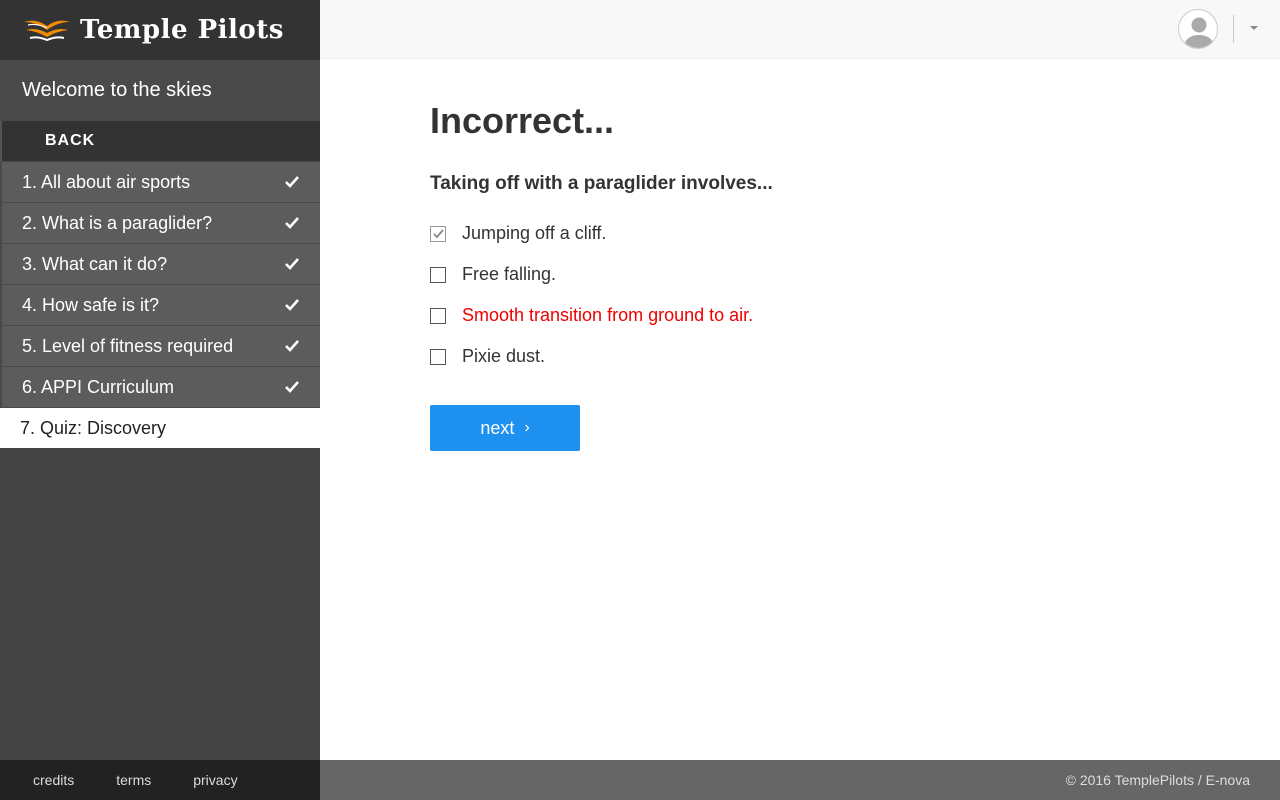 This screenshot has width=1280, height=800. What do you see at coordinates (1233, 29) in the screenshot?
I see `divider` at bounding box center [1233, 29].